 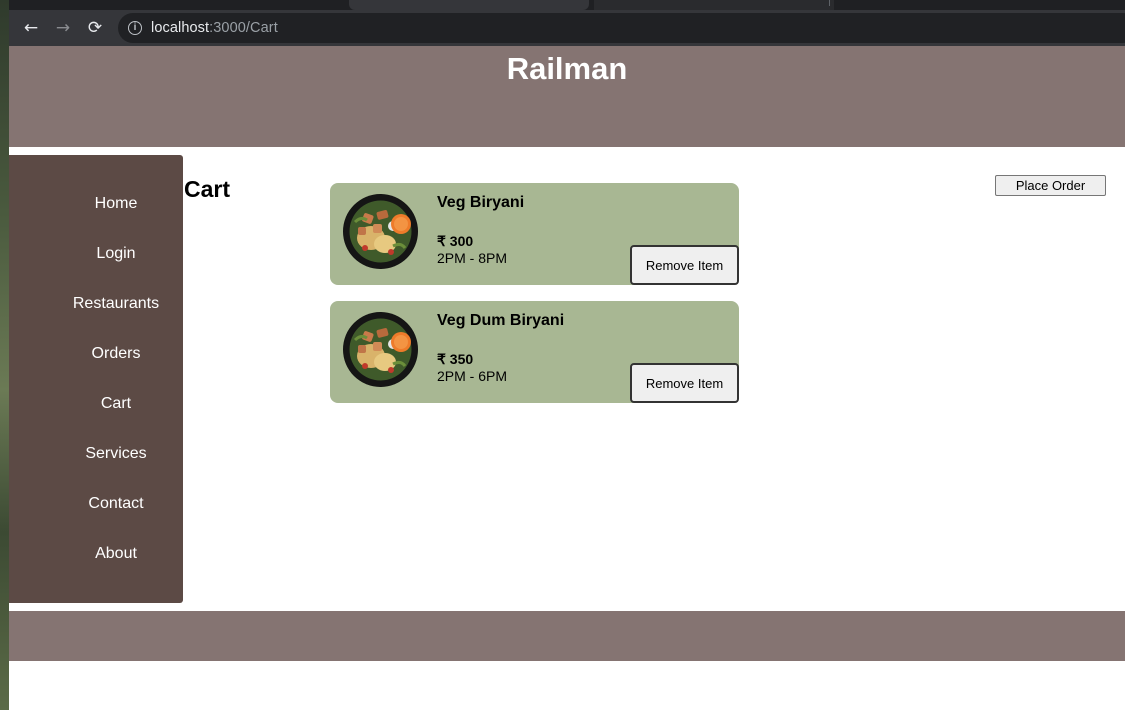 I want to click on url-text: localhost:3000/Cart, so click(x=214, y=28).